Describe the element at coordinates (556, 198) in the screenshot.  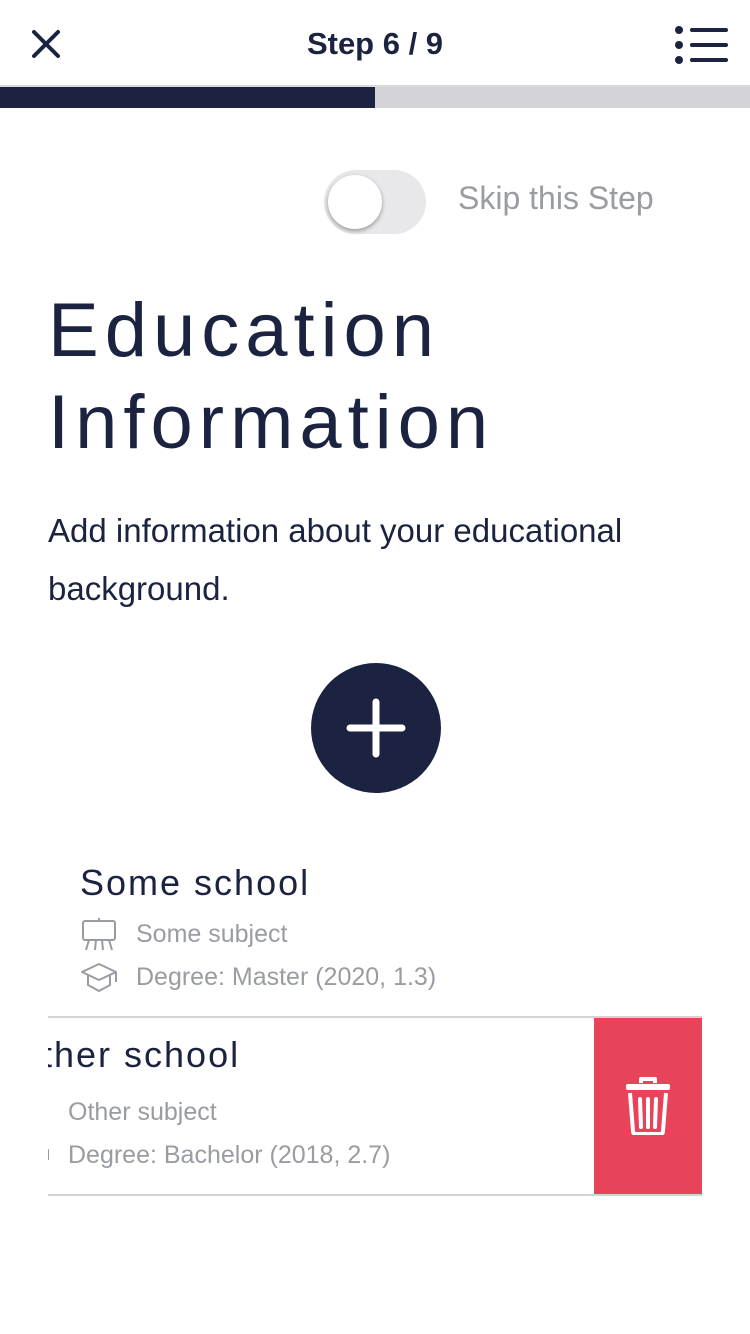
I see `skip-step-label: Skip this Step` at that location.